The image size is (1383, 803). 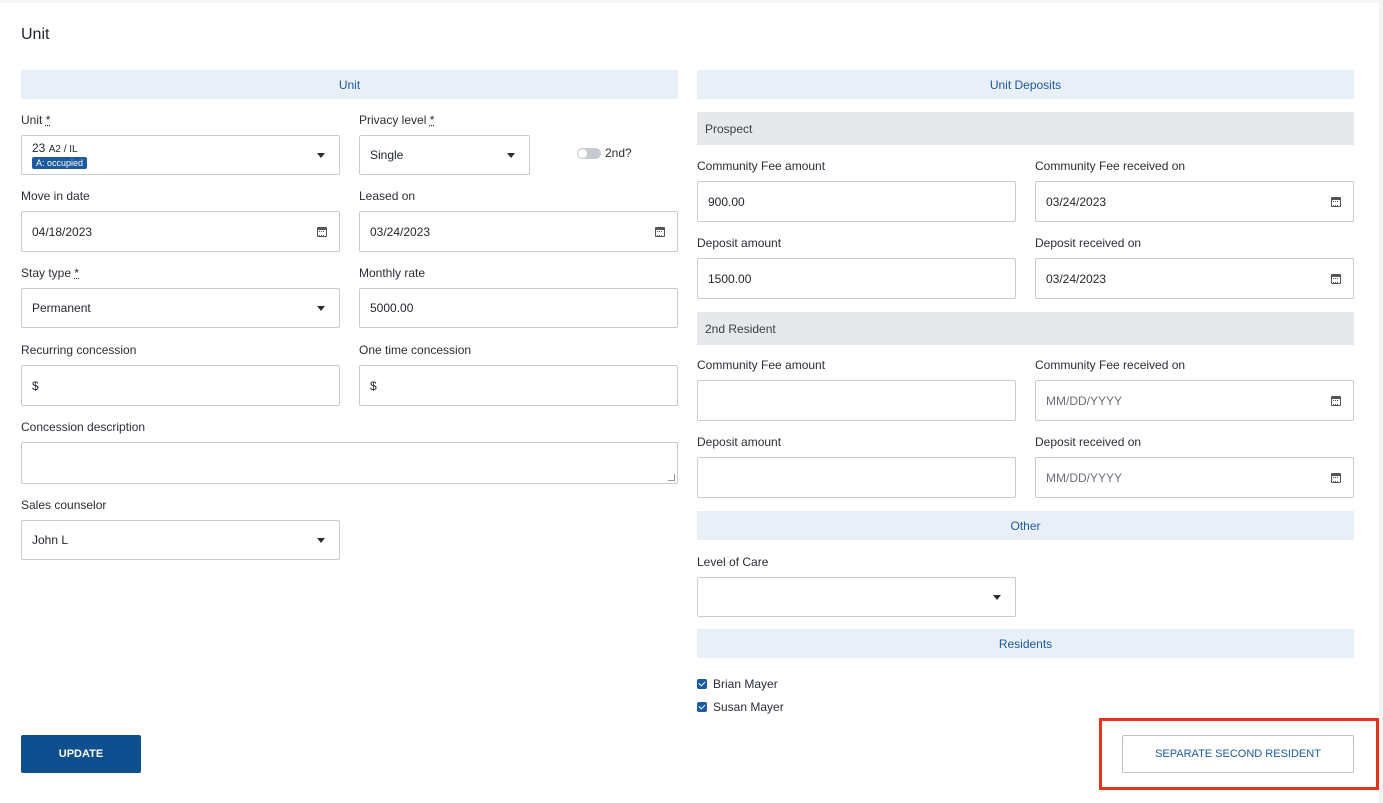 I want to click on unit-select: 23 A2 / IL A: occupied, so click(x=180, y=155).